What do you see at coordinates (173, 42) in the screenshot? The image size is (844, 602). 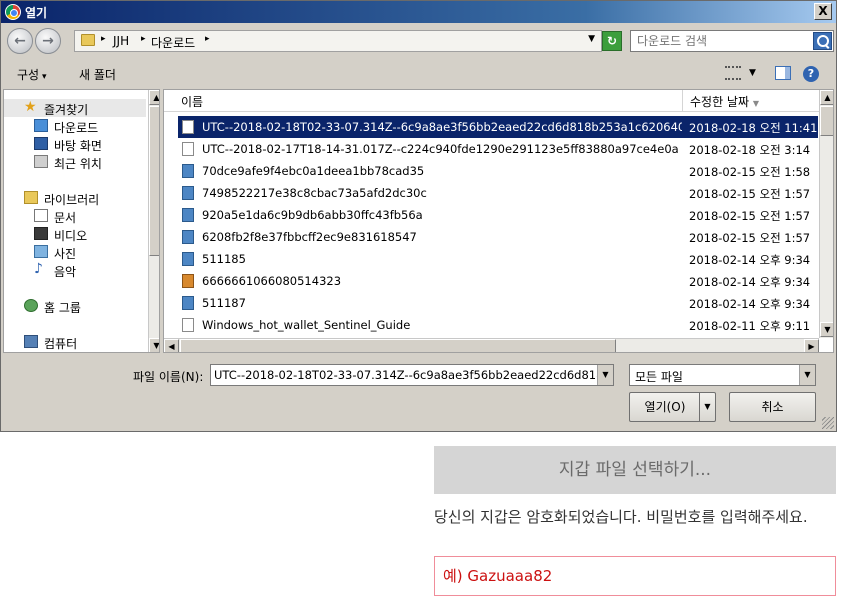 I see `breadcrumb-downloads: 다운로드` at bounding box center [173, 42].